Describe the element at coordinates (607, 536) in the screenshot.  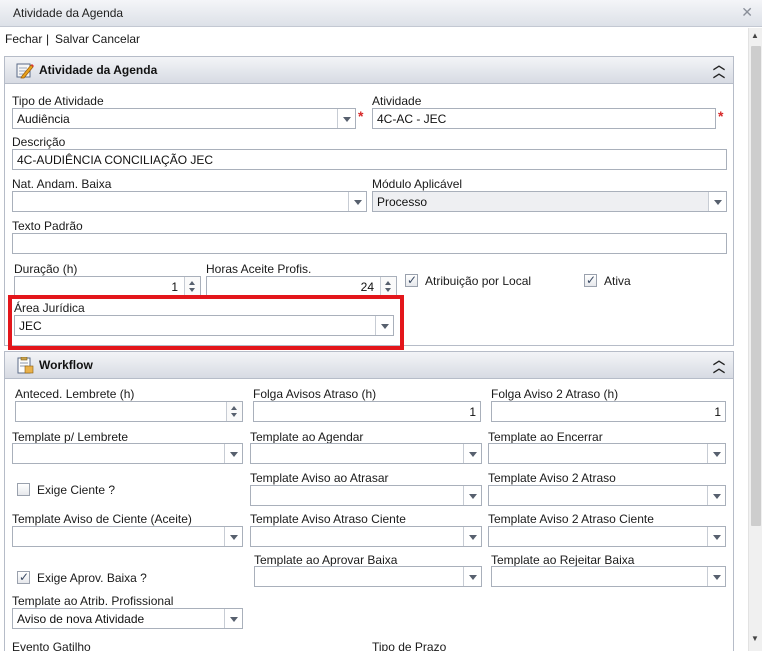
I see `tpl-aviso2-ciente-select` at that location.